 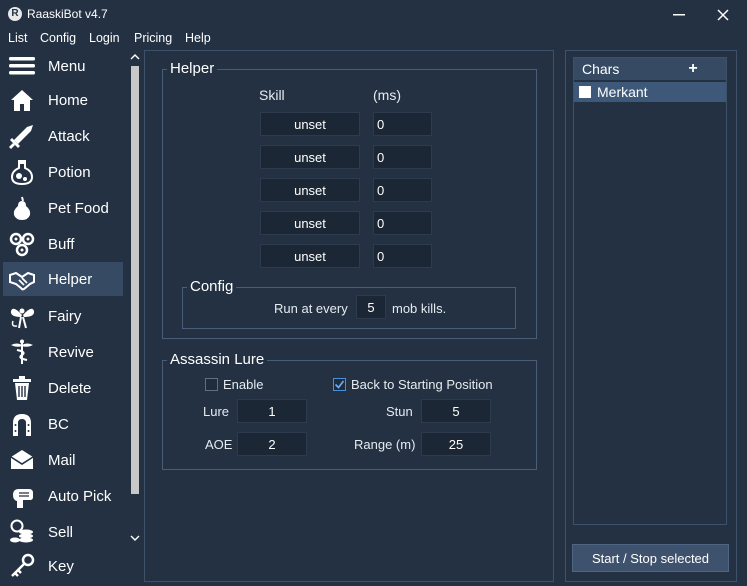 I want to click on range-input: 25, so click(x=456, y=444).